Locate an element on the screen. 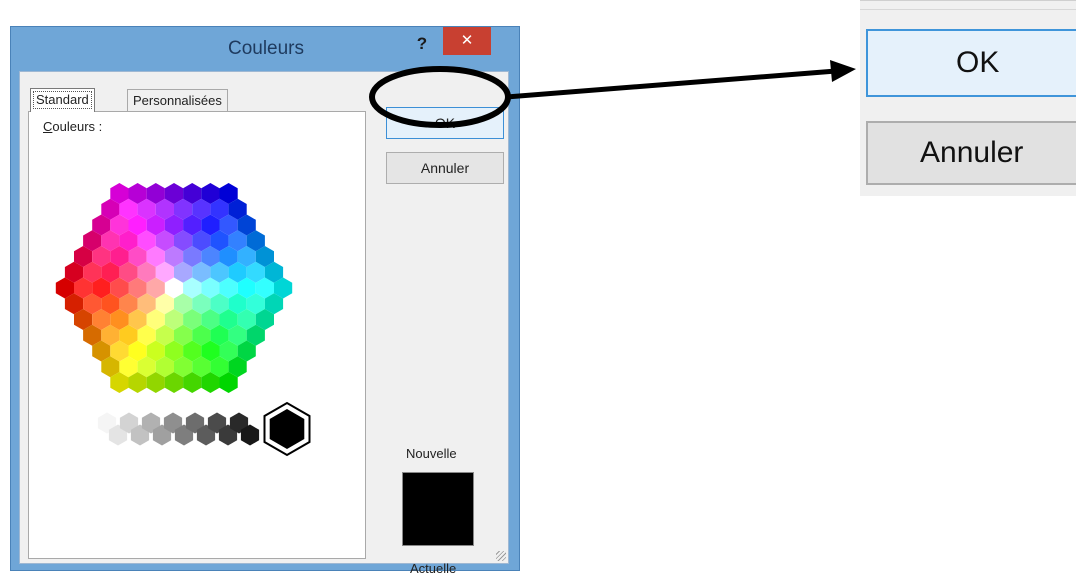 The image size is (1076, 576). annotation-arrowhead is located at coordinates (843, 71).